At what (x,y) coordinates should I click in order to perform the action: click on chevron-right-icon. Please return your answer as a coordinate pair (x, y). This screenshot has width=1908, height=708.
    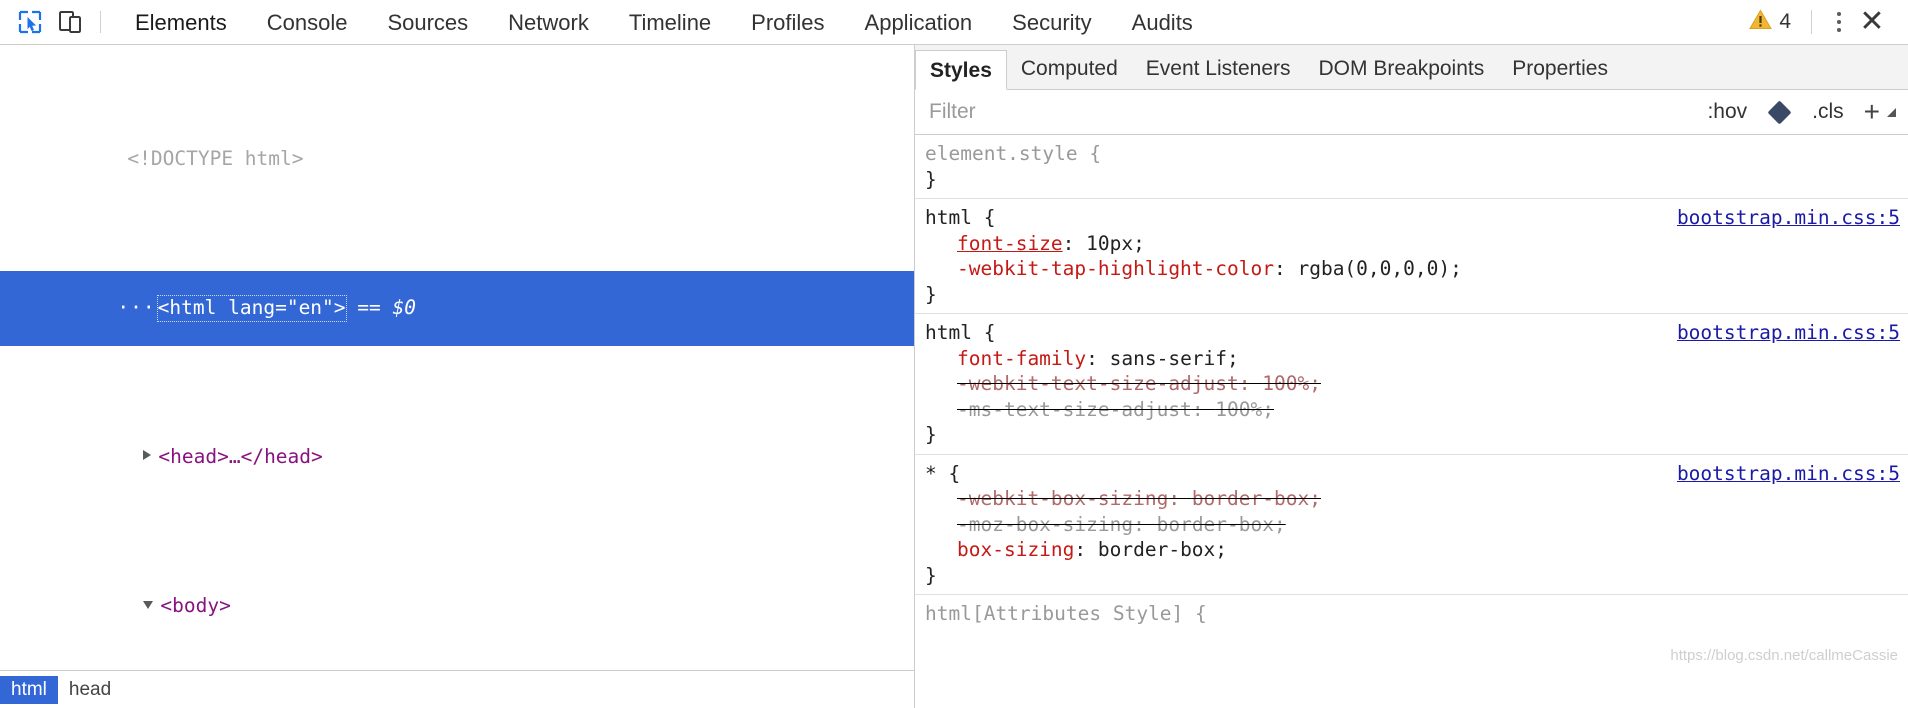
    Looking at the image, I should click on (147, 455).